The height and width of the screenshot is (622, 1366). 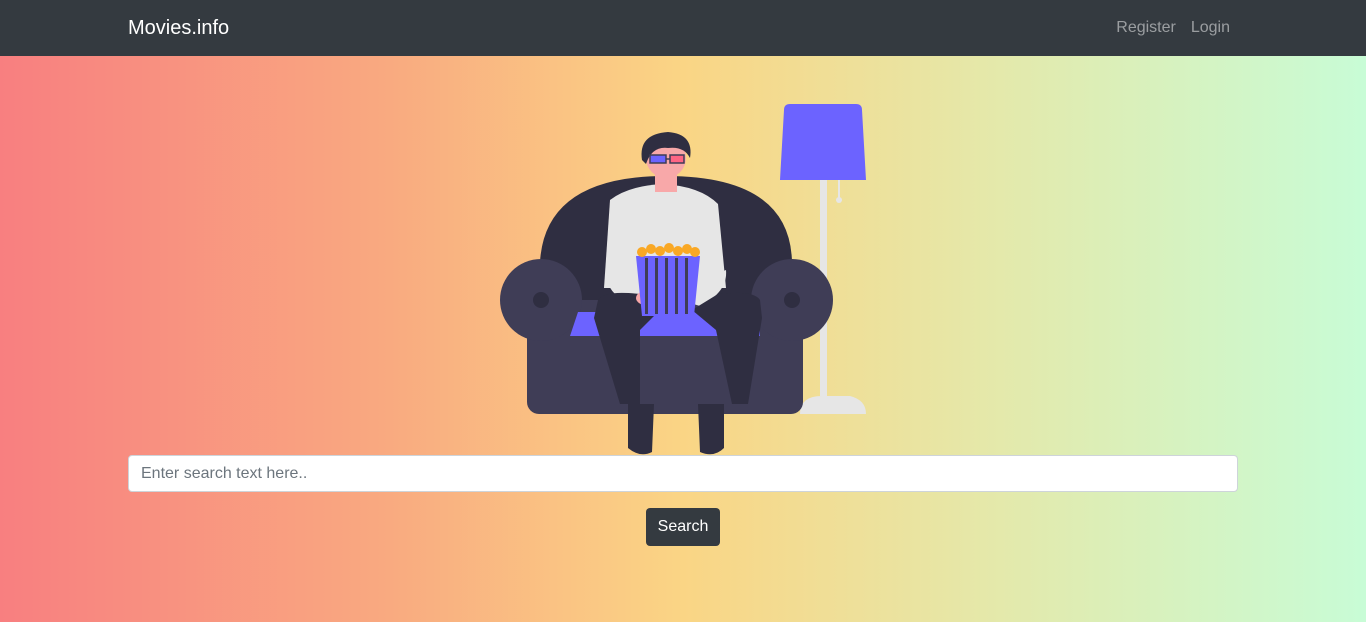 I want to click on nav-links: Register Login, so click(x=1173, y=28).